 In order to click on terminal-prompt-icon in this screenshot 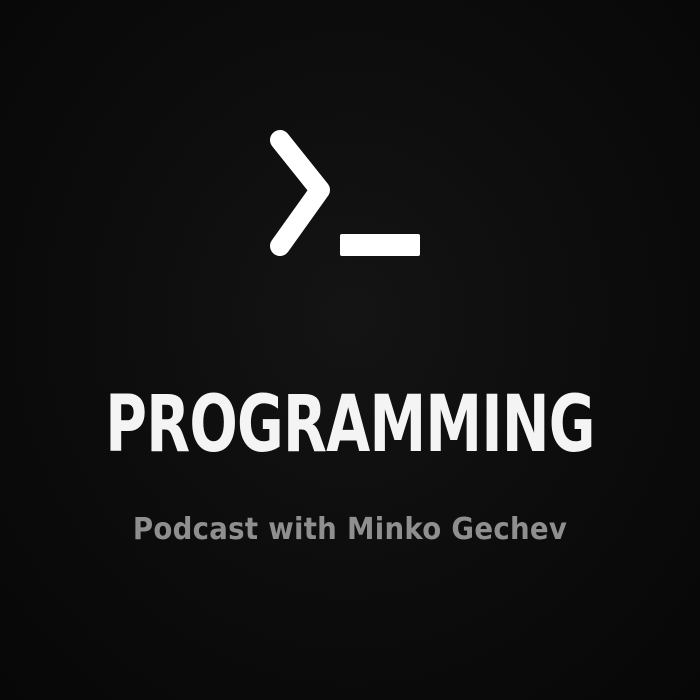, I will do `click(345, 193)`.